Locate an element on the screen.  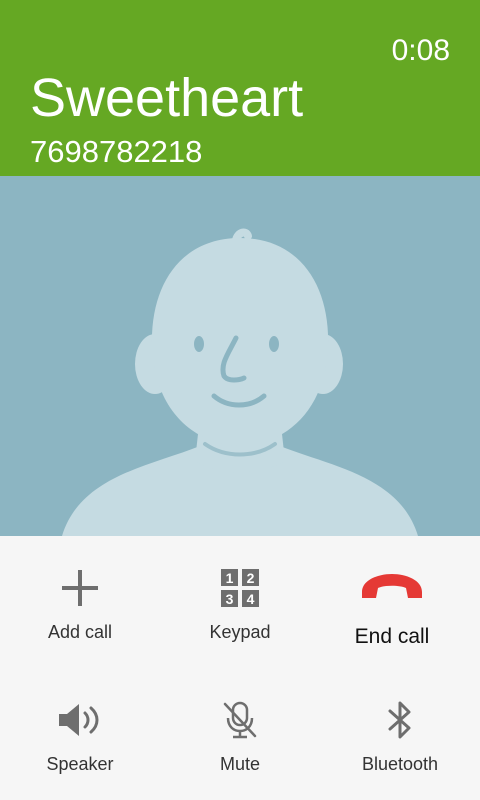
end-call-label: End call is located at coordinates (392, 636).